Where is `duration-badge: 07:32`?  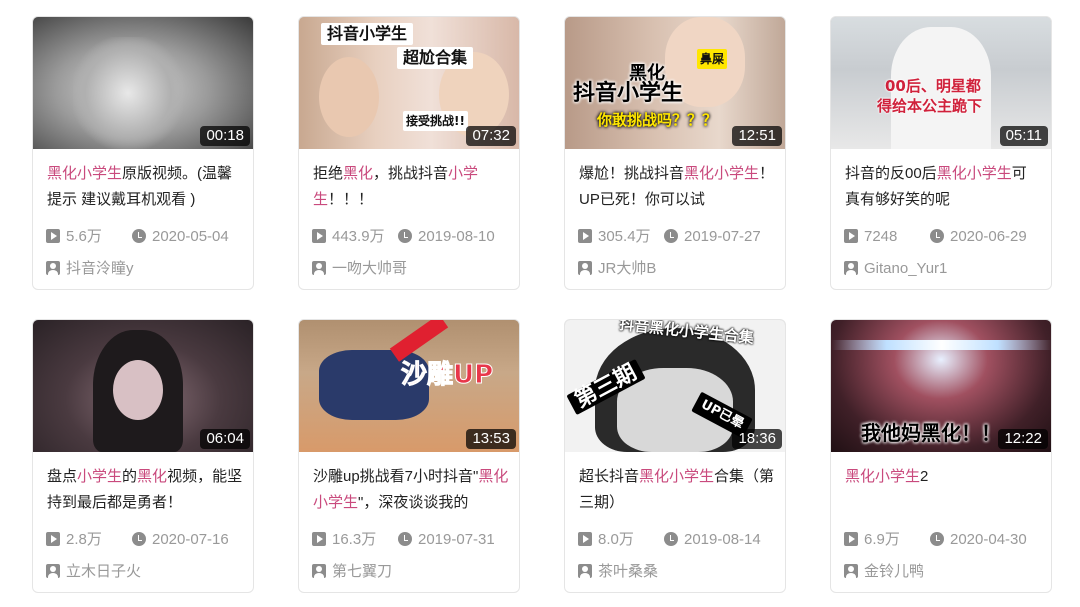 duration-badge: 07:32 is located at coordinates (491, 136).